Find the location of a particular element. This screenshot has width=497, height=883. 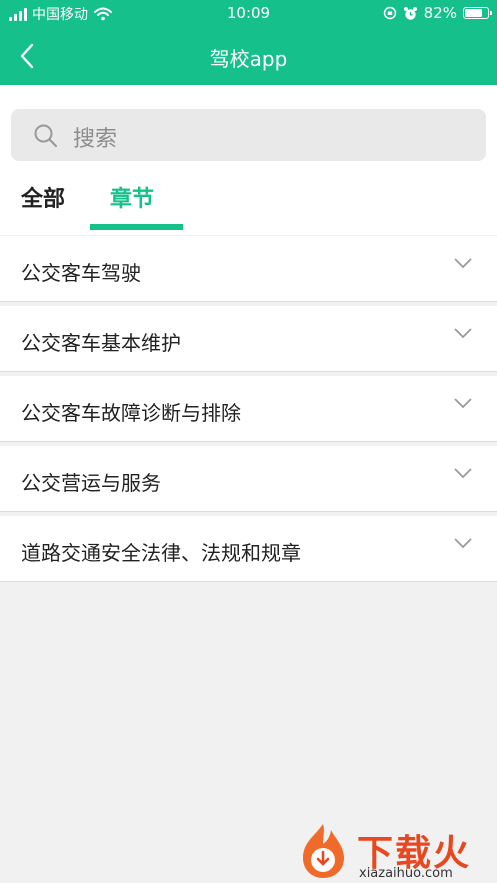

status-bar: 中国移动 10:09 82% is located at coordinates (248, 14).